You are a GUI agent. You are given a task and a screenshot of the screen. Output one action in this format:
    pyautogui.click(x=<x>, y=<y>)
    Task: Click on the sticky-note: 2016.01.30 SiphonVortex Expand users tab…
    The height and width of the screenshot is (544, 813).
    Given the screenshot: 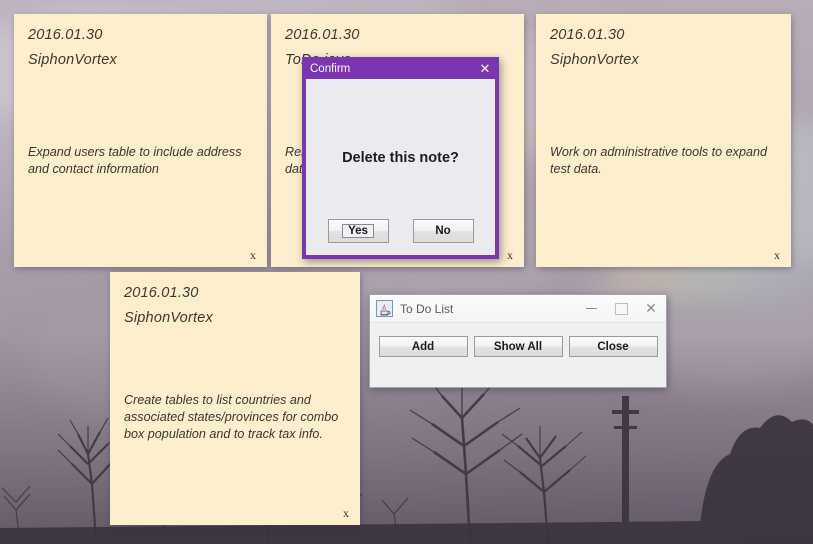 What is the action you would take?
    pyautogui.click(x=140, y=140)
    